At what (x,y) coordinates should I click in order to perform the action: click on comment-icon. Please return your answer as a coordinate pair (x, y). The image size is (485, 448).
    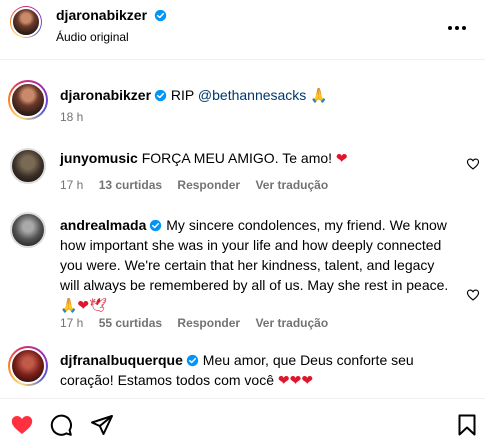
    Looking at the image, I should click on (61, 425).